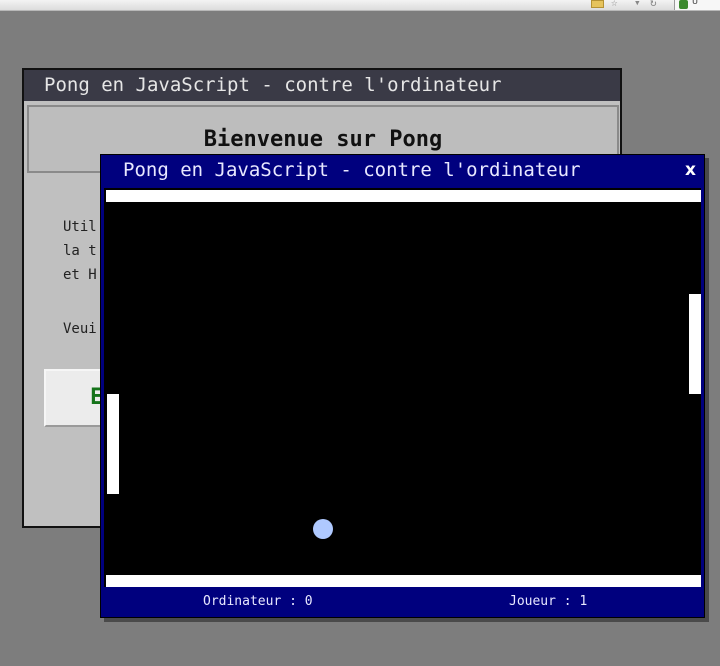  I want to click on player-score: Joueur : 1, so click(548, 601).